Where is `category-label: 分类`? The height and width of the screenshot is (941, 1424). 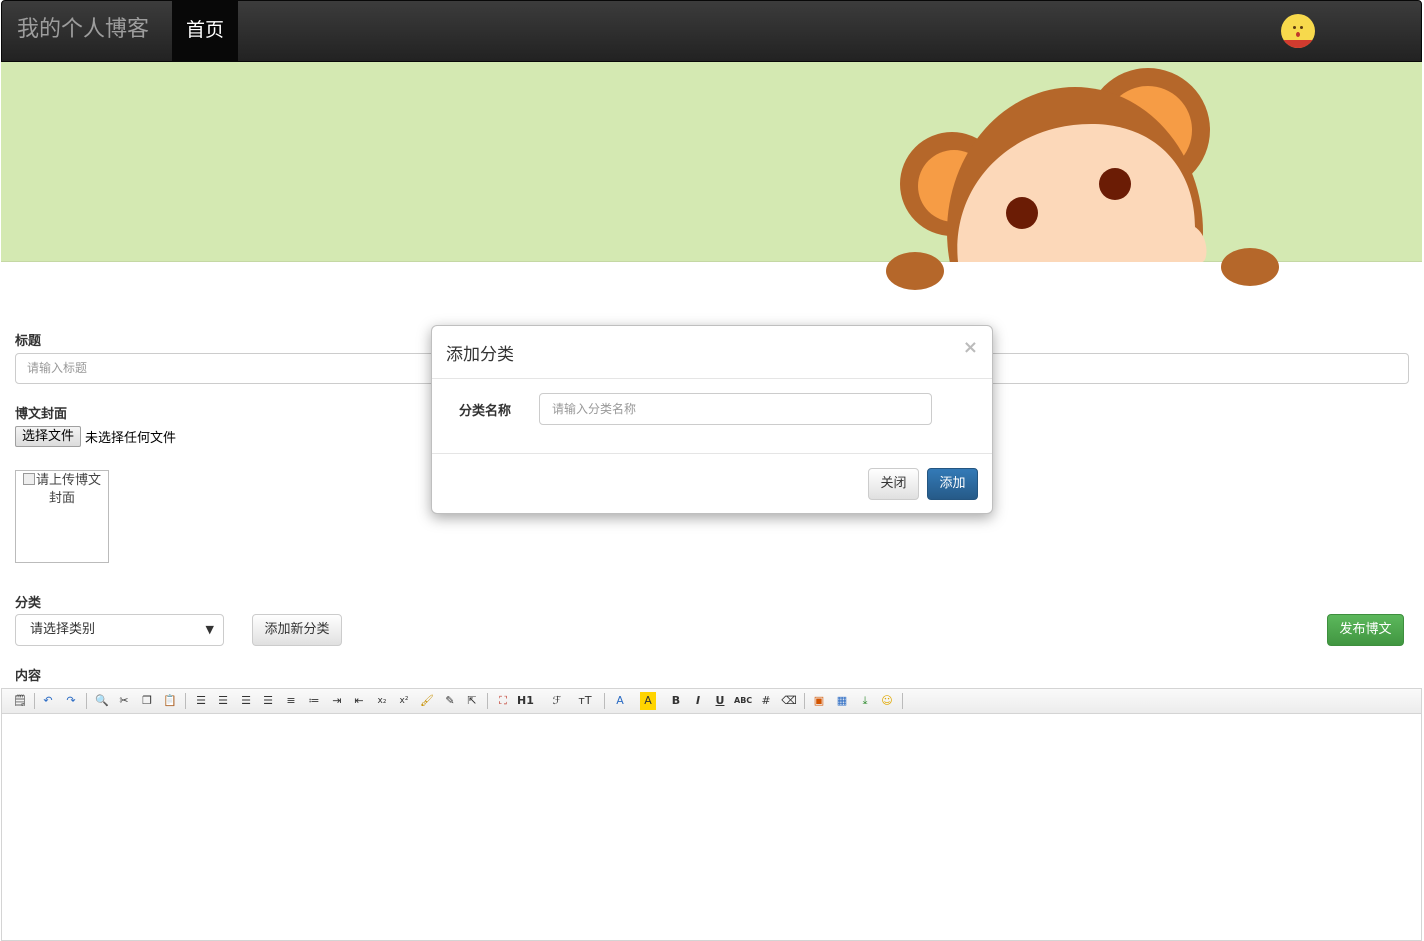
category-label: 分类 is located at coordinates (28, 603).